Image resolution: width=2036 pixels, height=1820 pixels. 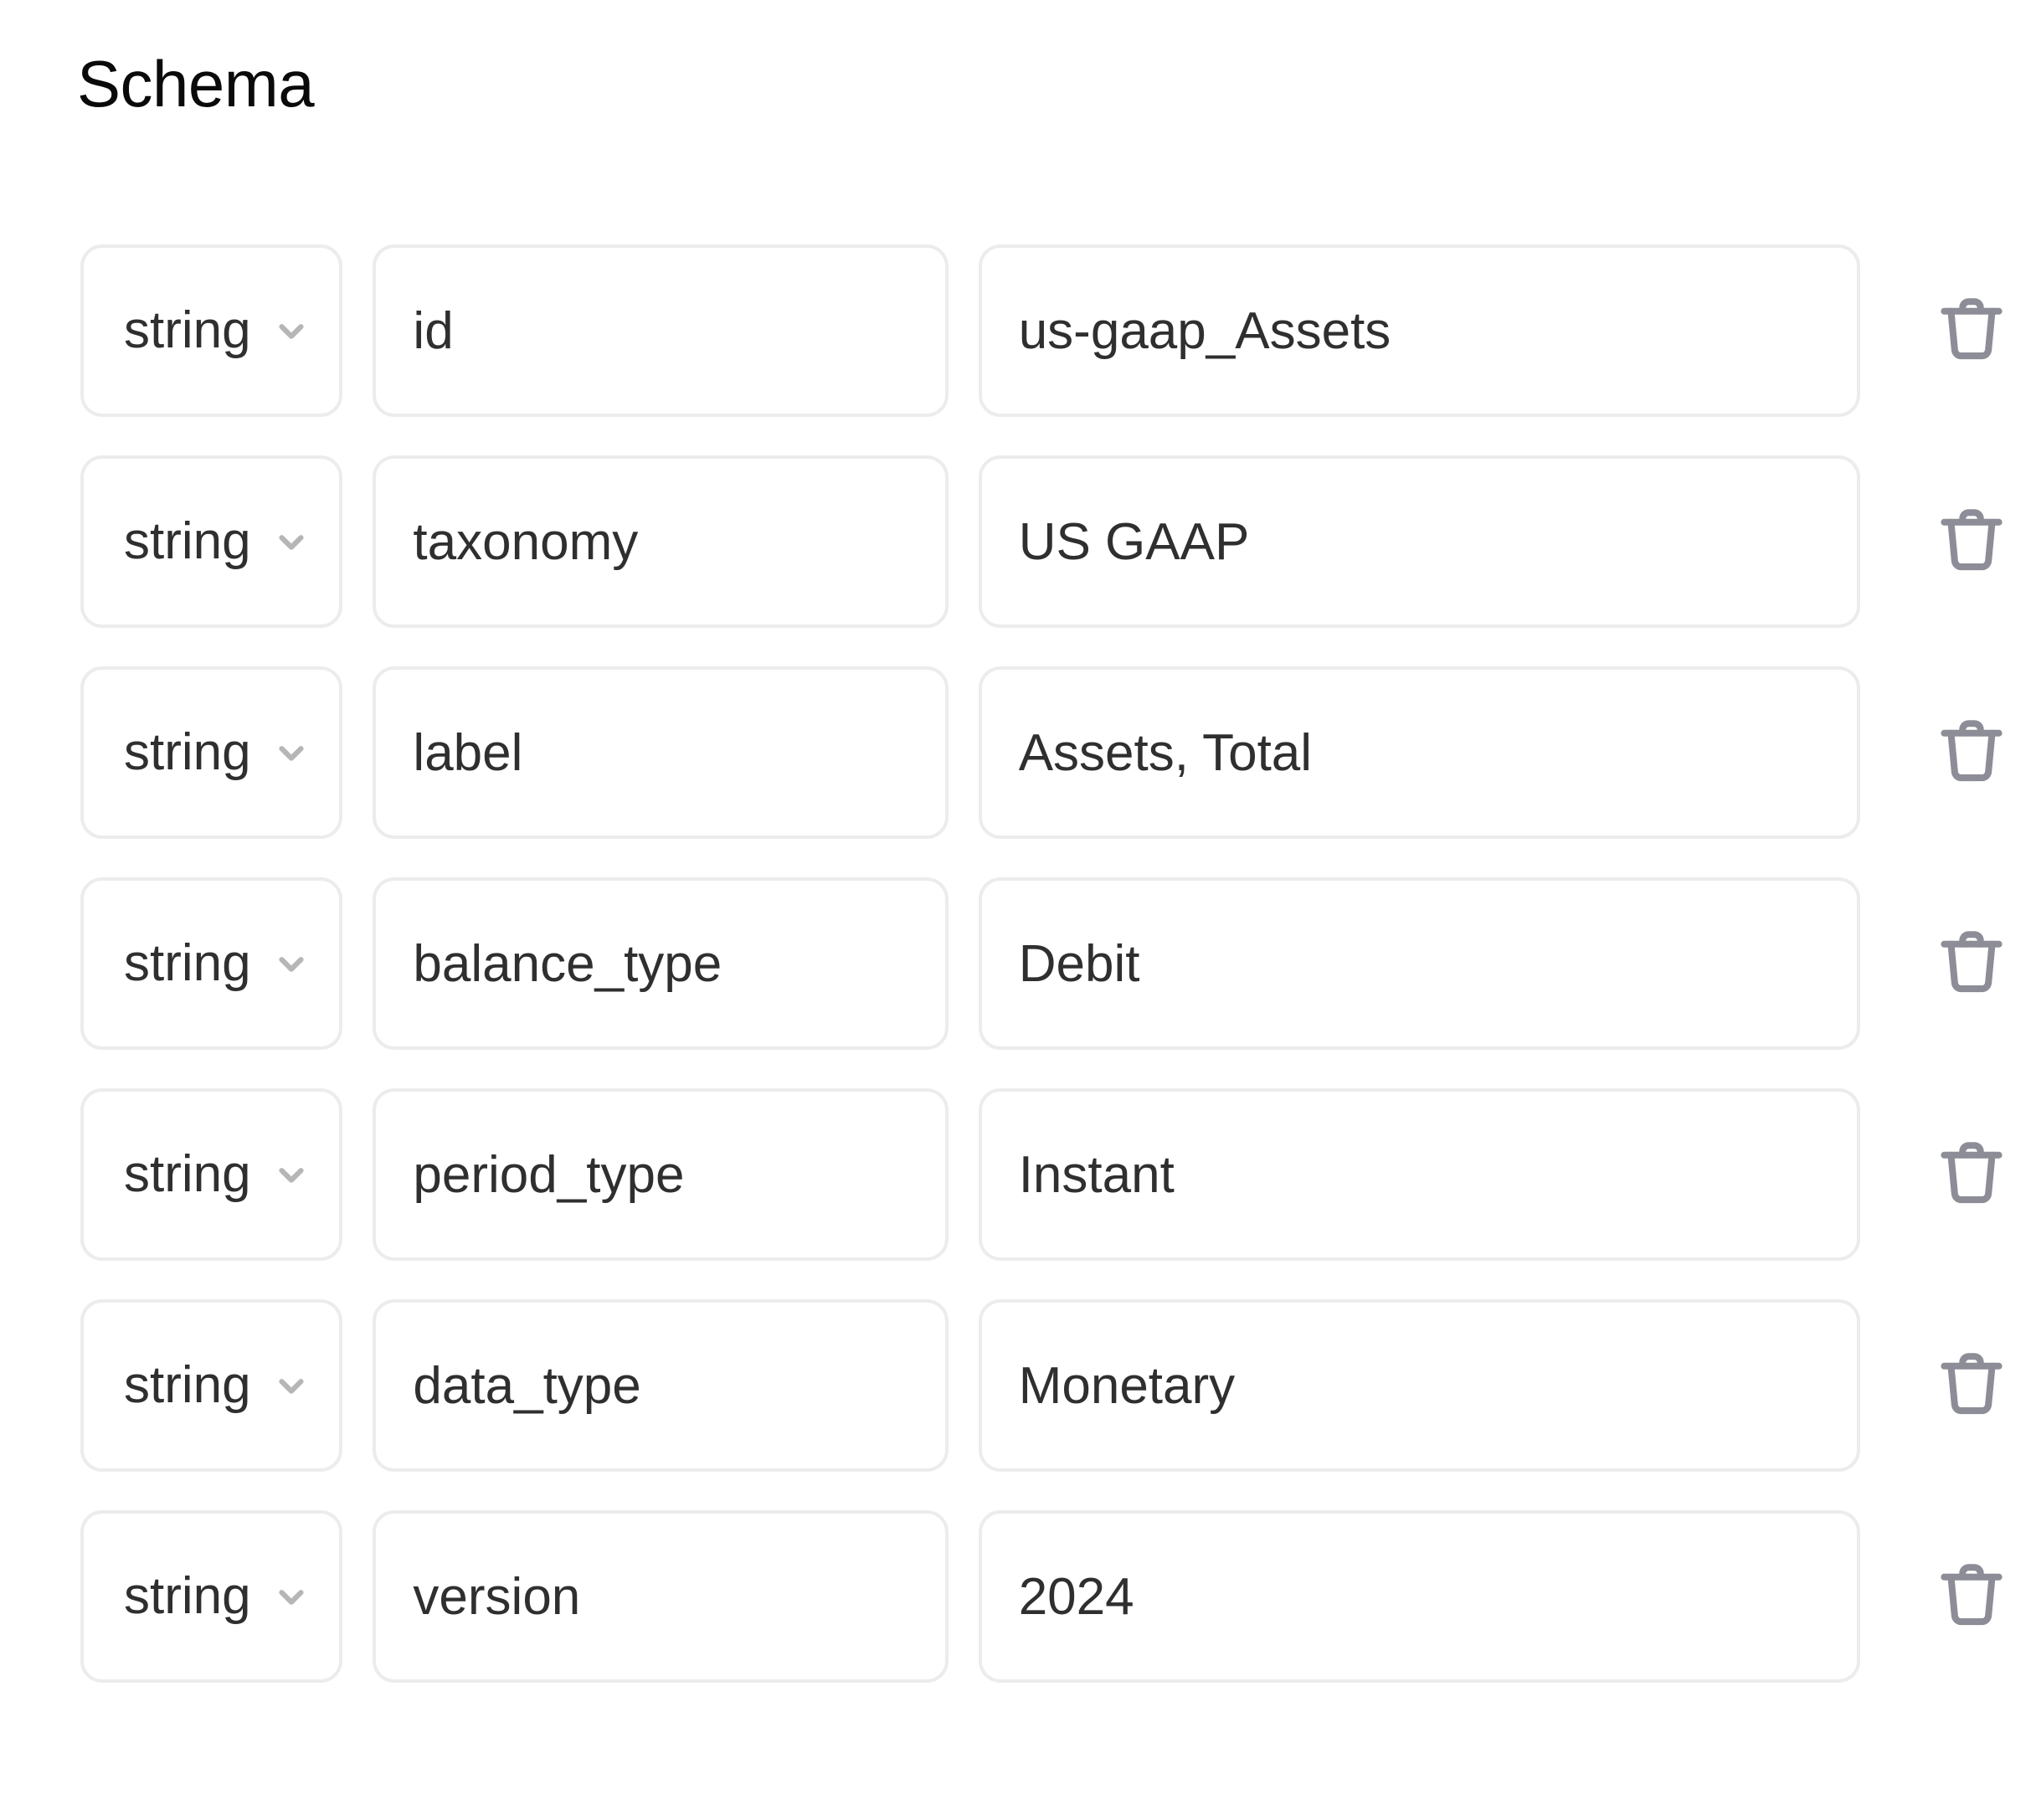 I want to click on field-value-value: Monetary, so click(x=1127, y=1385).